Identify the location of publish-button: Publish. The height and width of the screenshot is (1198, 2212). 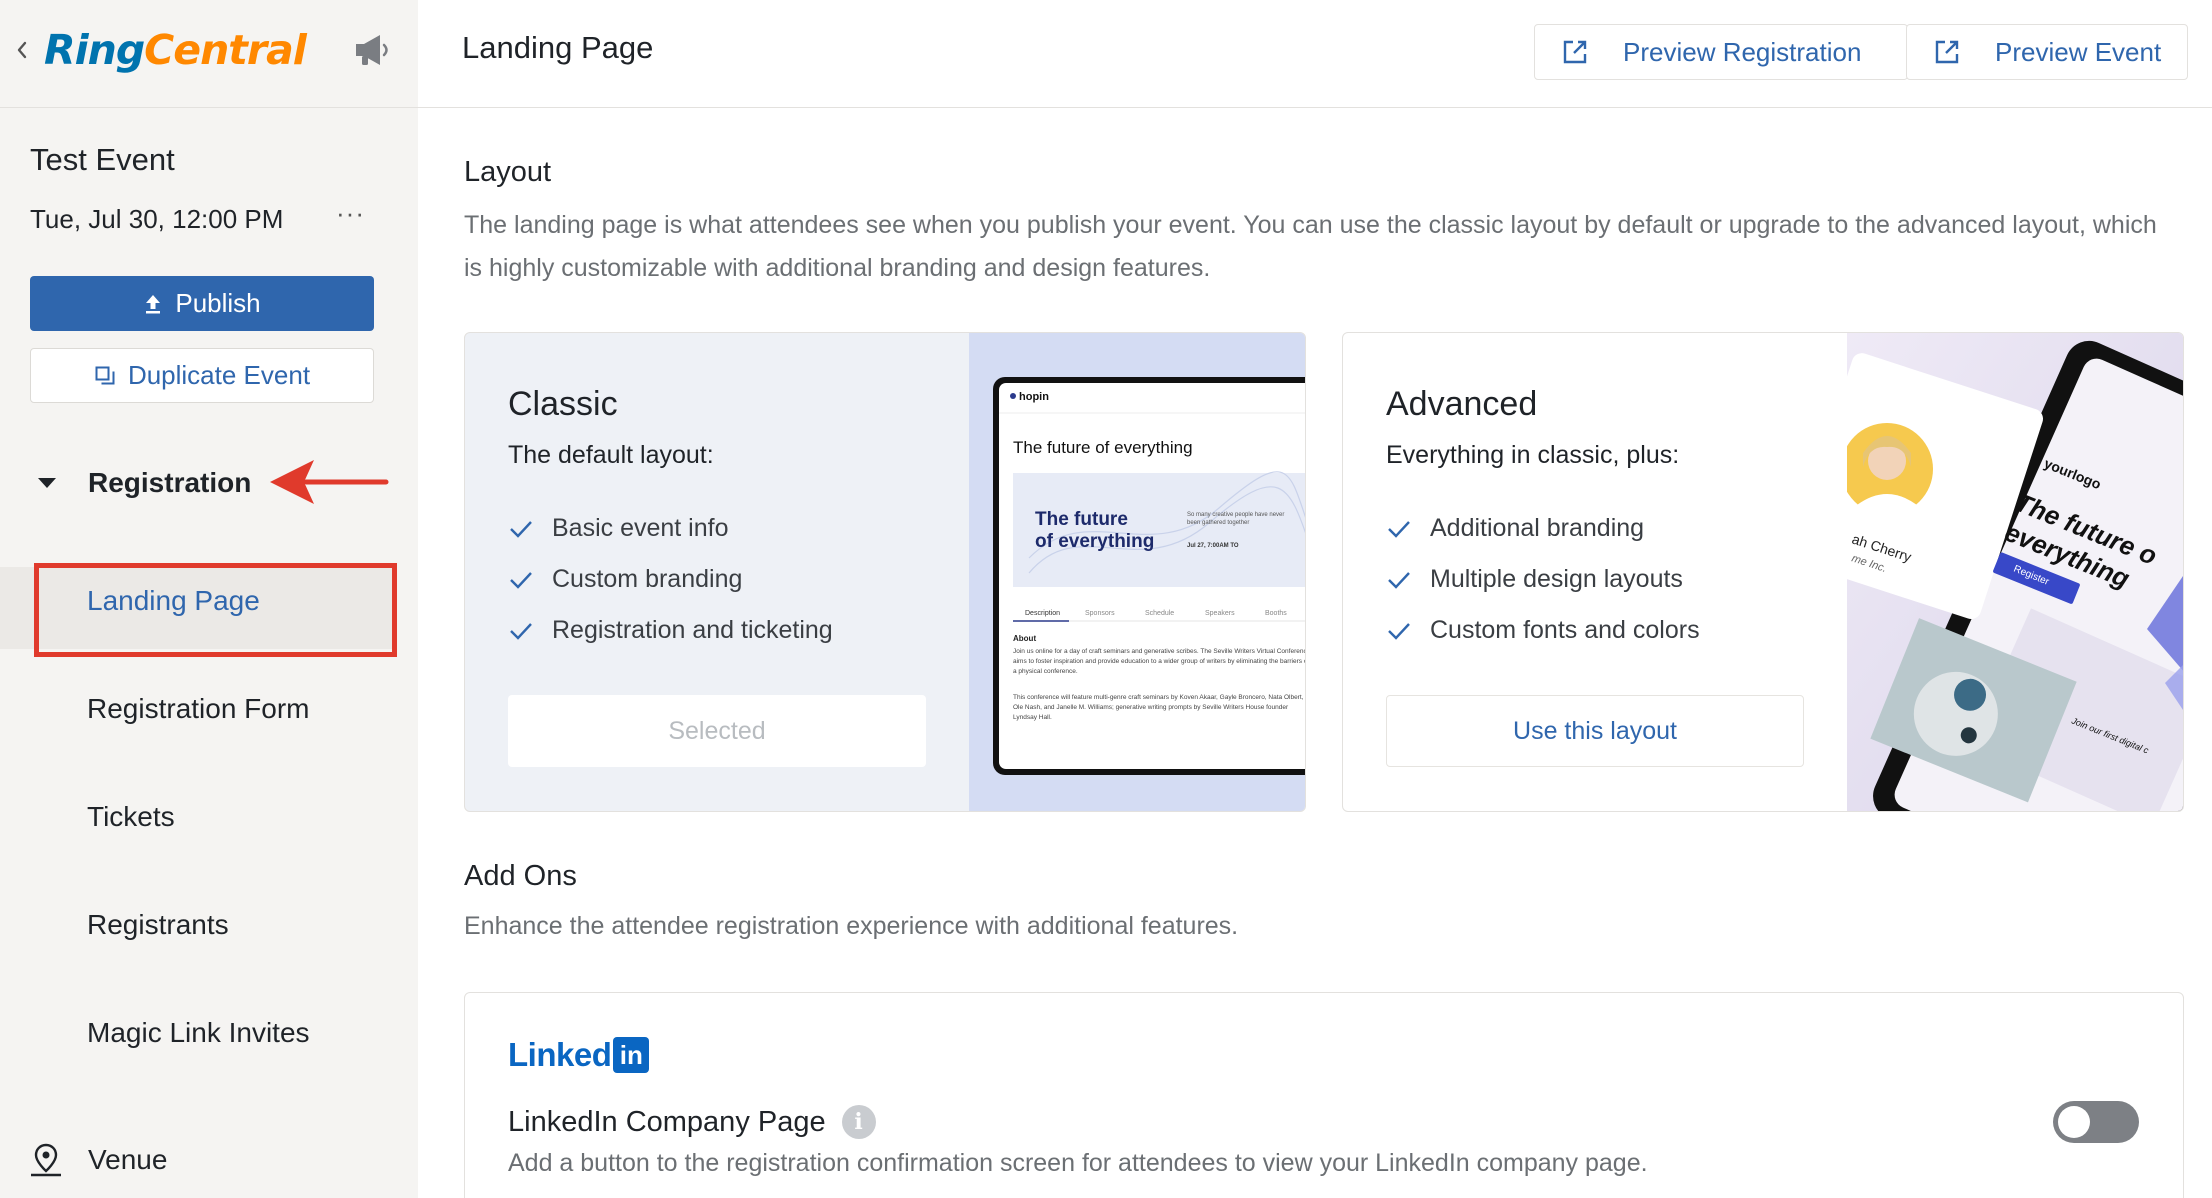
(202, 303).